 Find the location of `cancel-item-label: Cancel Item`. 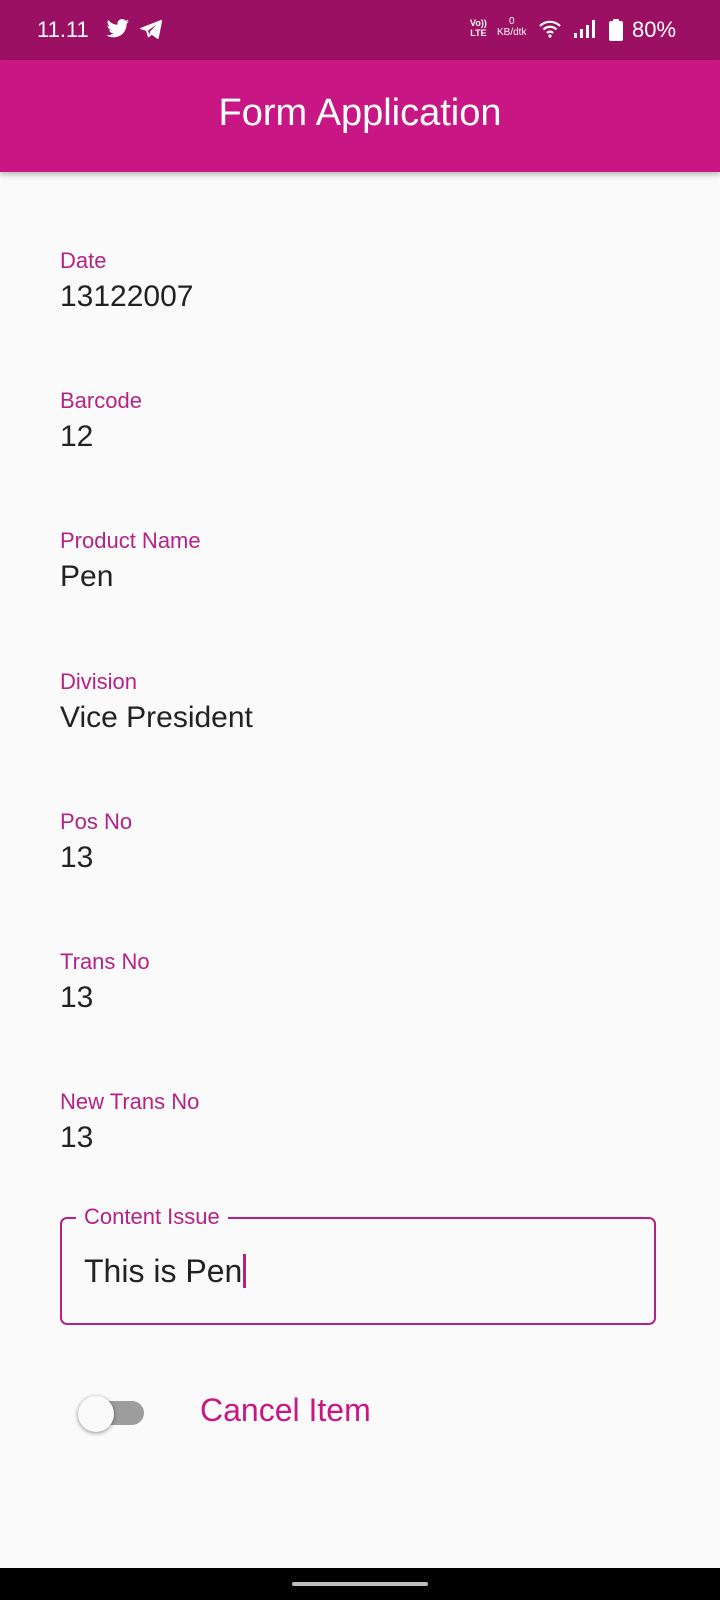

cancel-item-label: Cancel Item is located at coordinates (285, 1410).